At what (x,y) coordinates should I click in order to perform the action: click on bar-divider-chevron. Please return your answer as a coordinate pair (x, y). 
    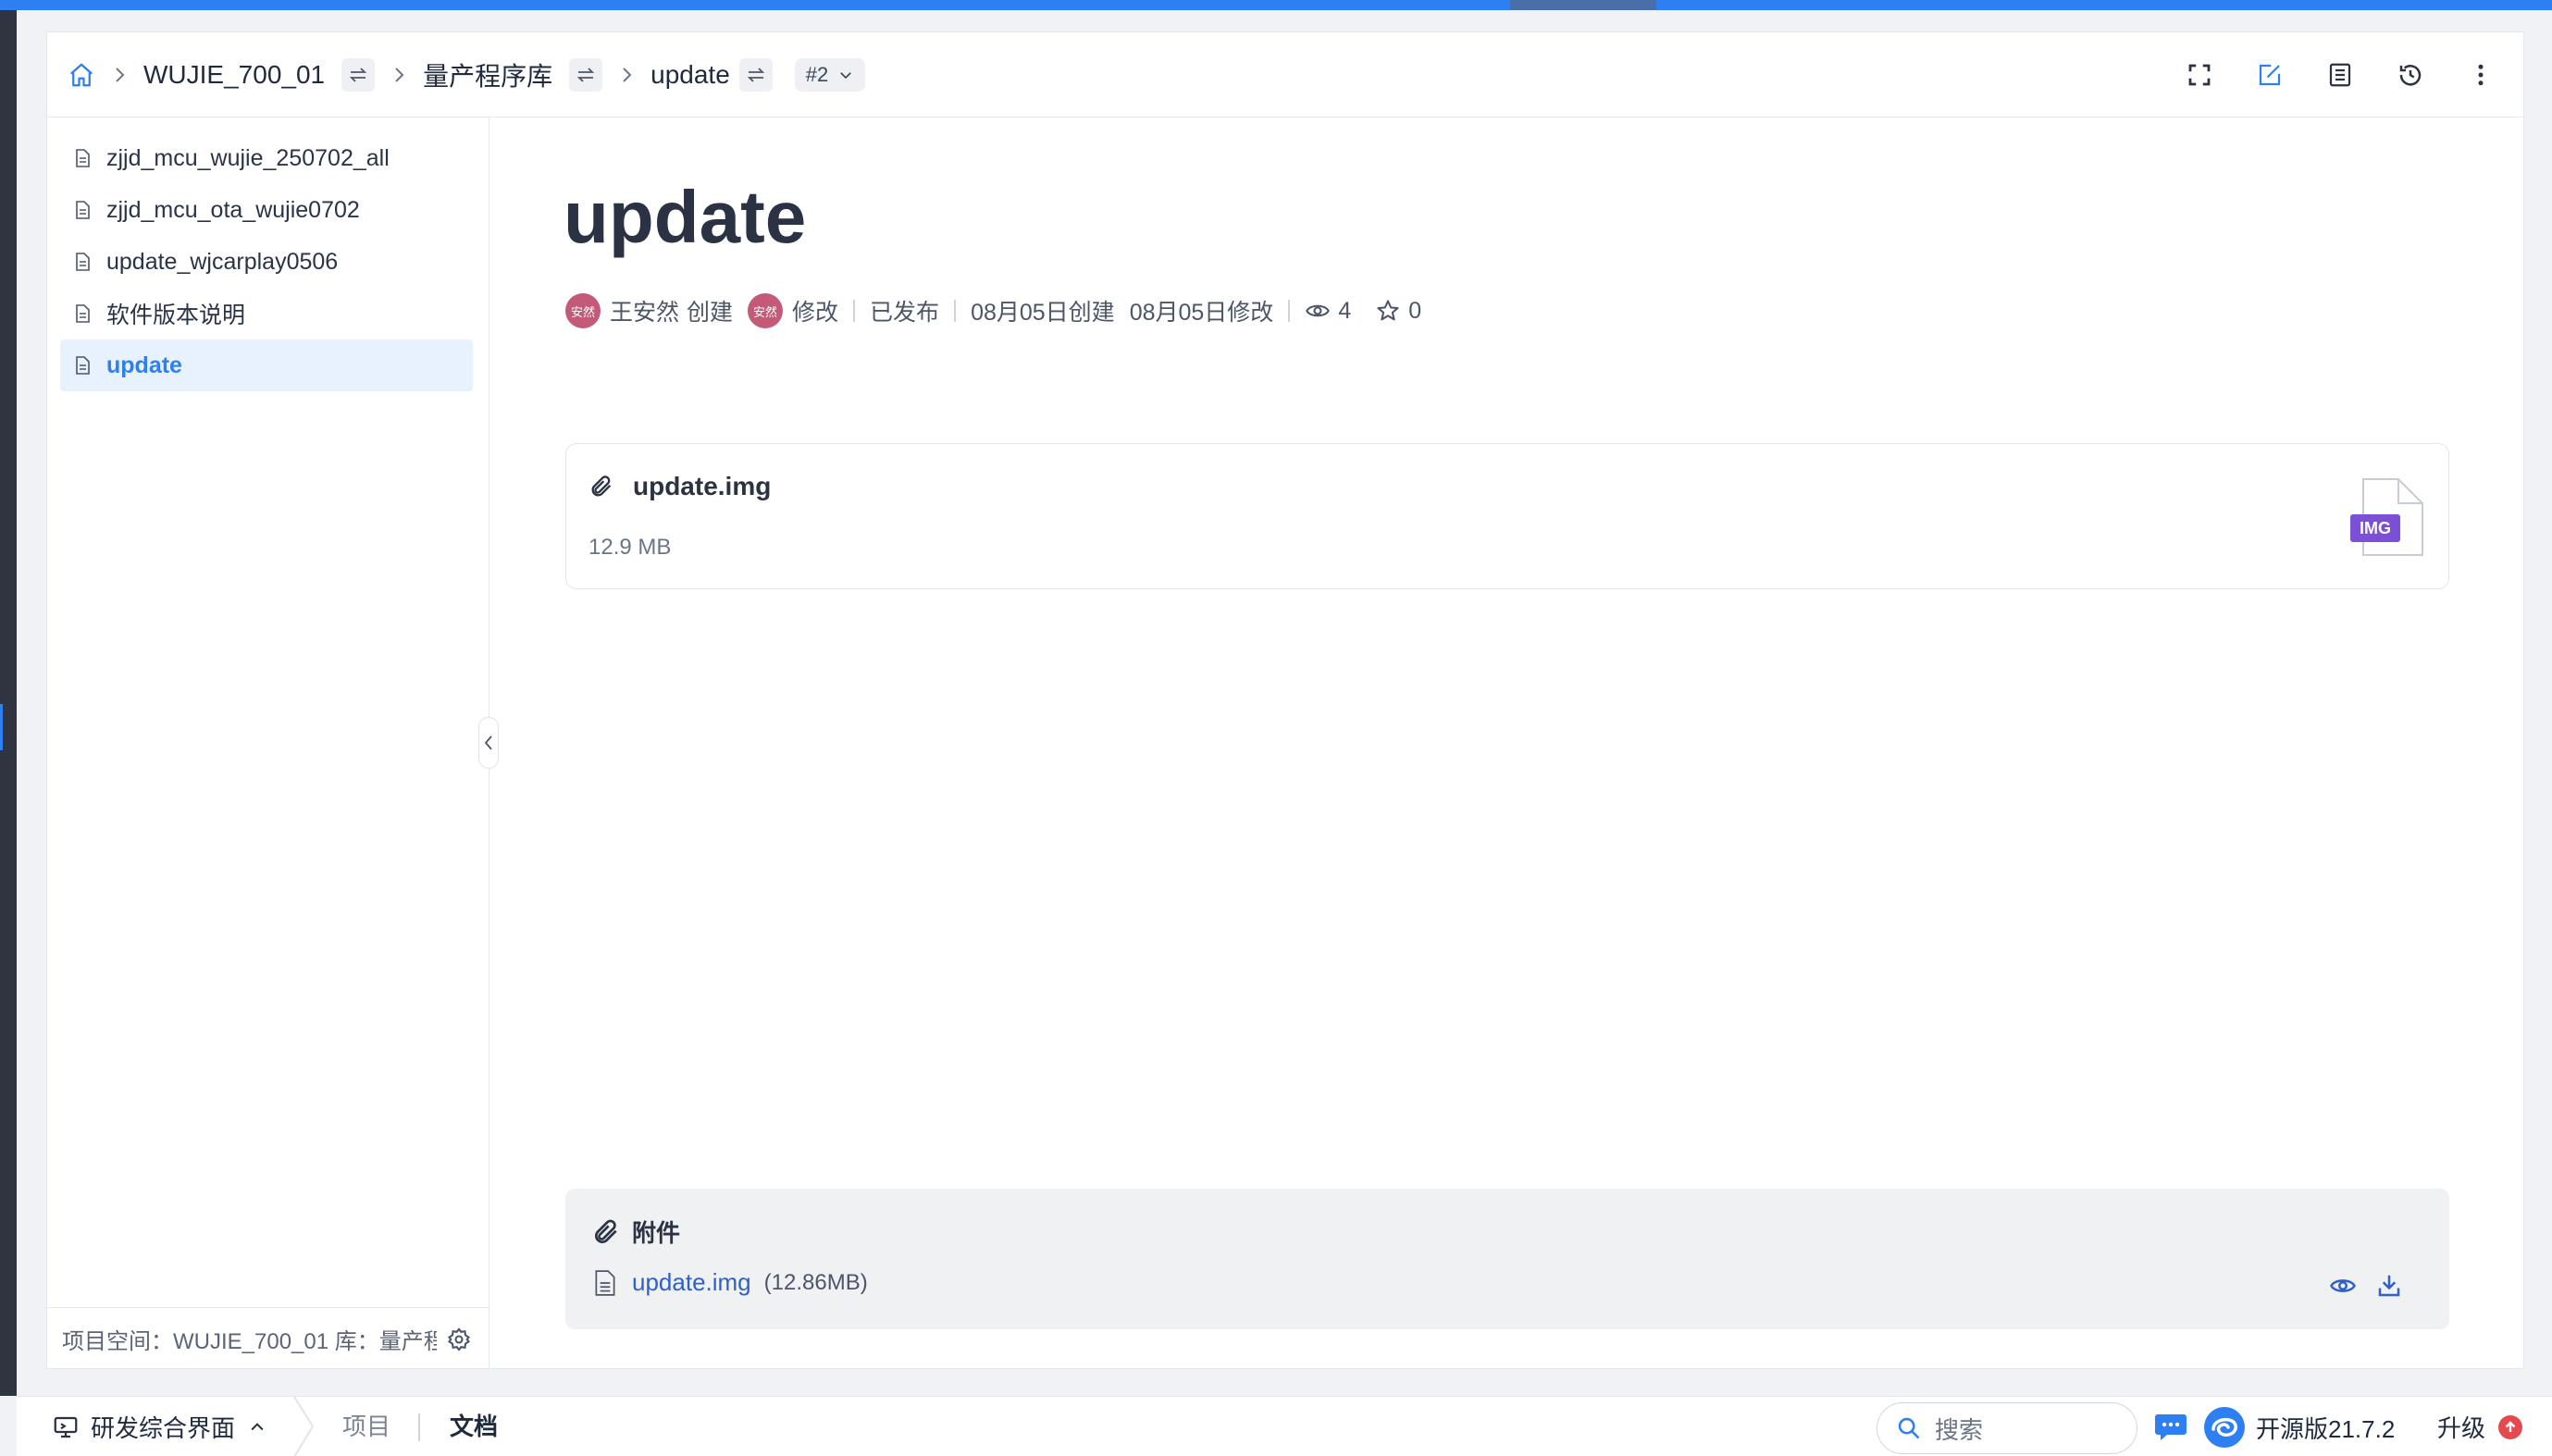
    Looking at the image, I should click on (304, 1426).